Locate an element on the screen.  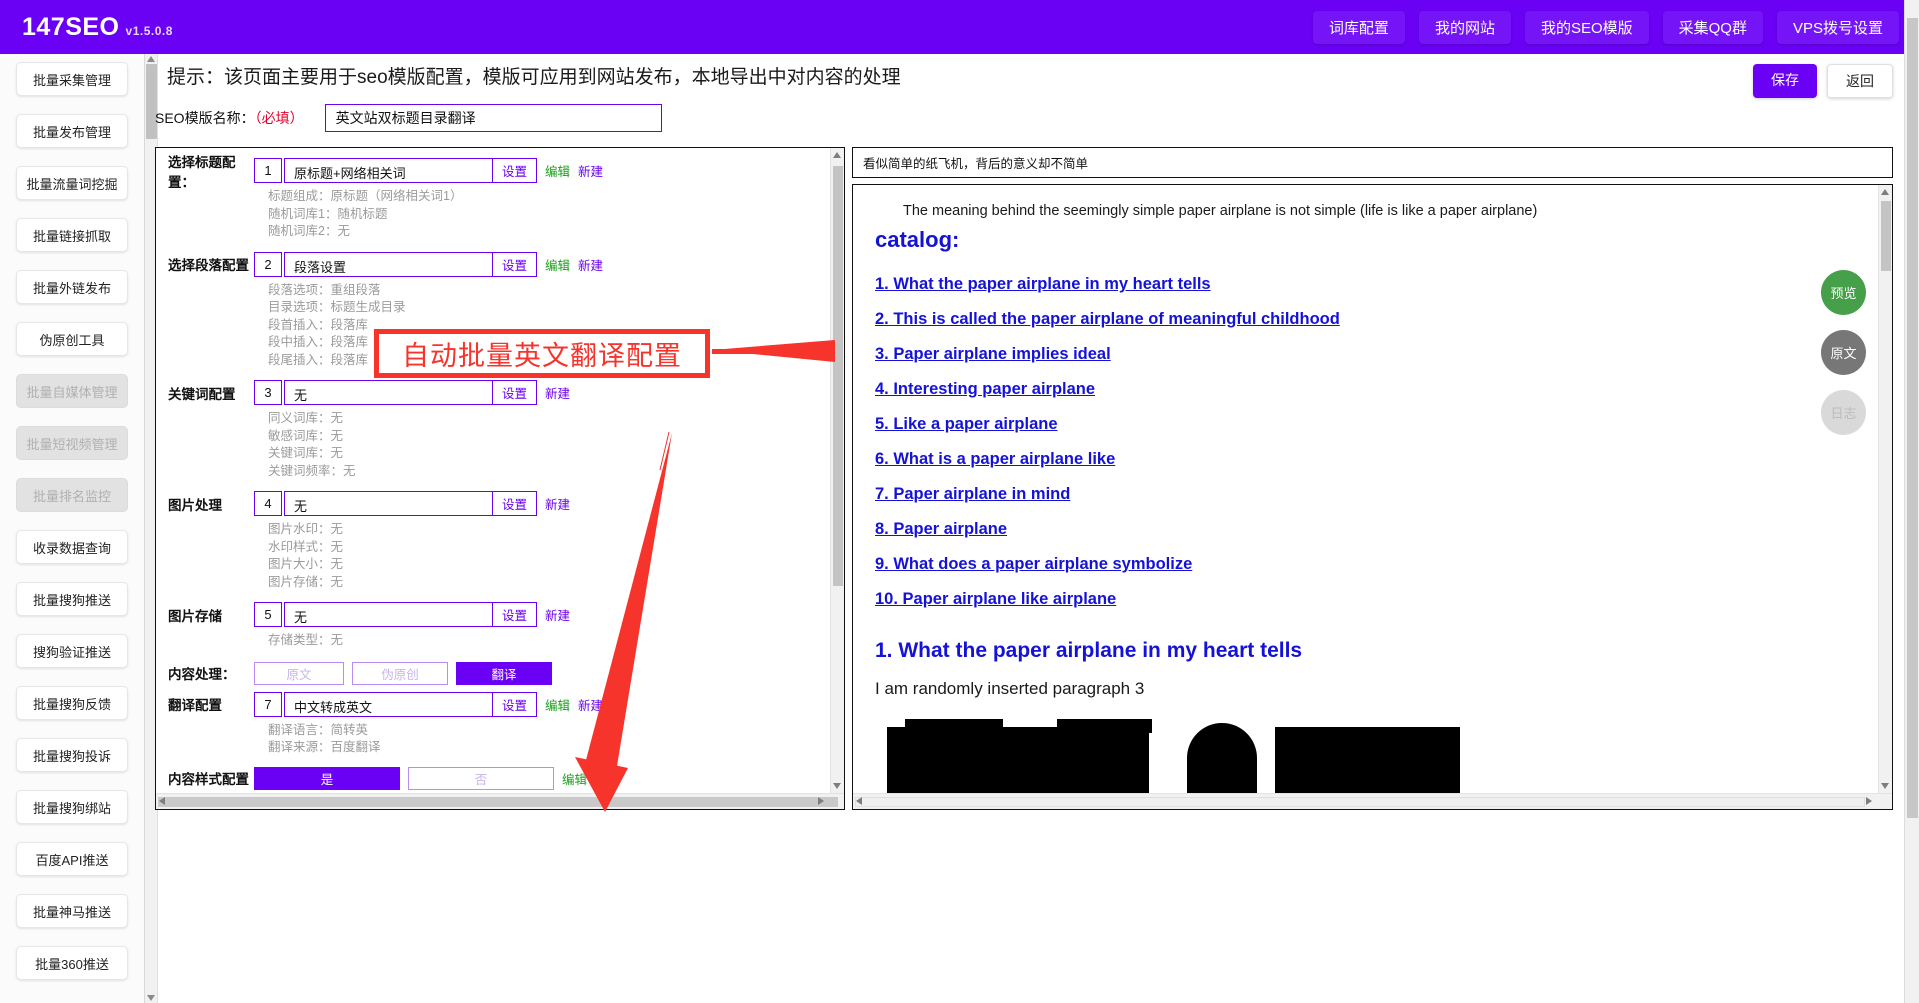
settings-button-keyword: 设置 is located at coordinates (514, 392).